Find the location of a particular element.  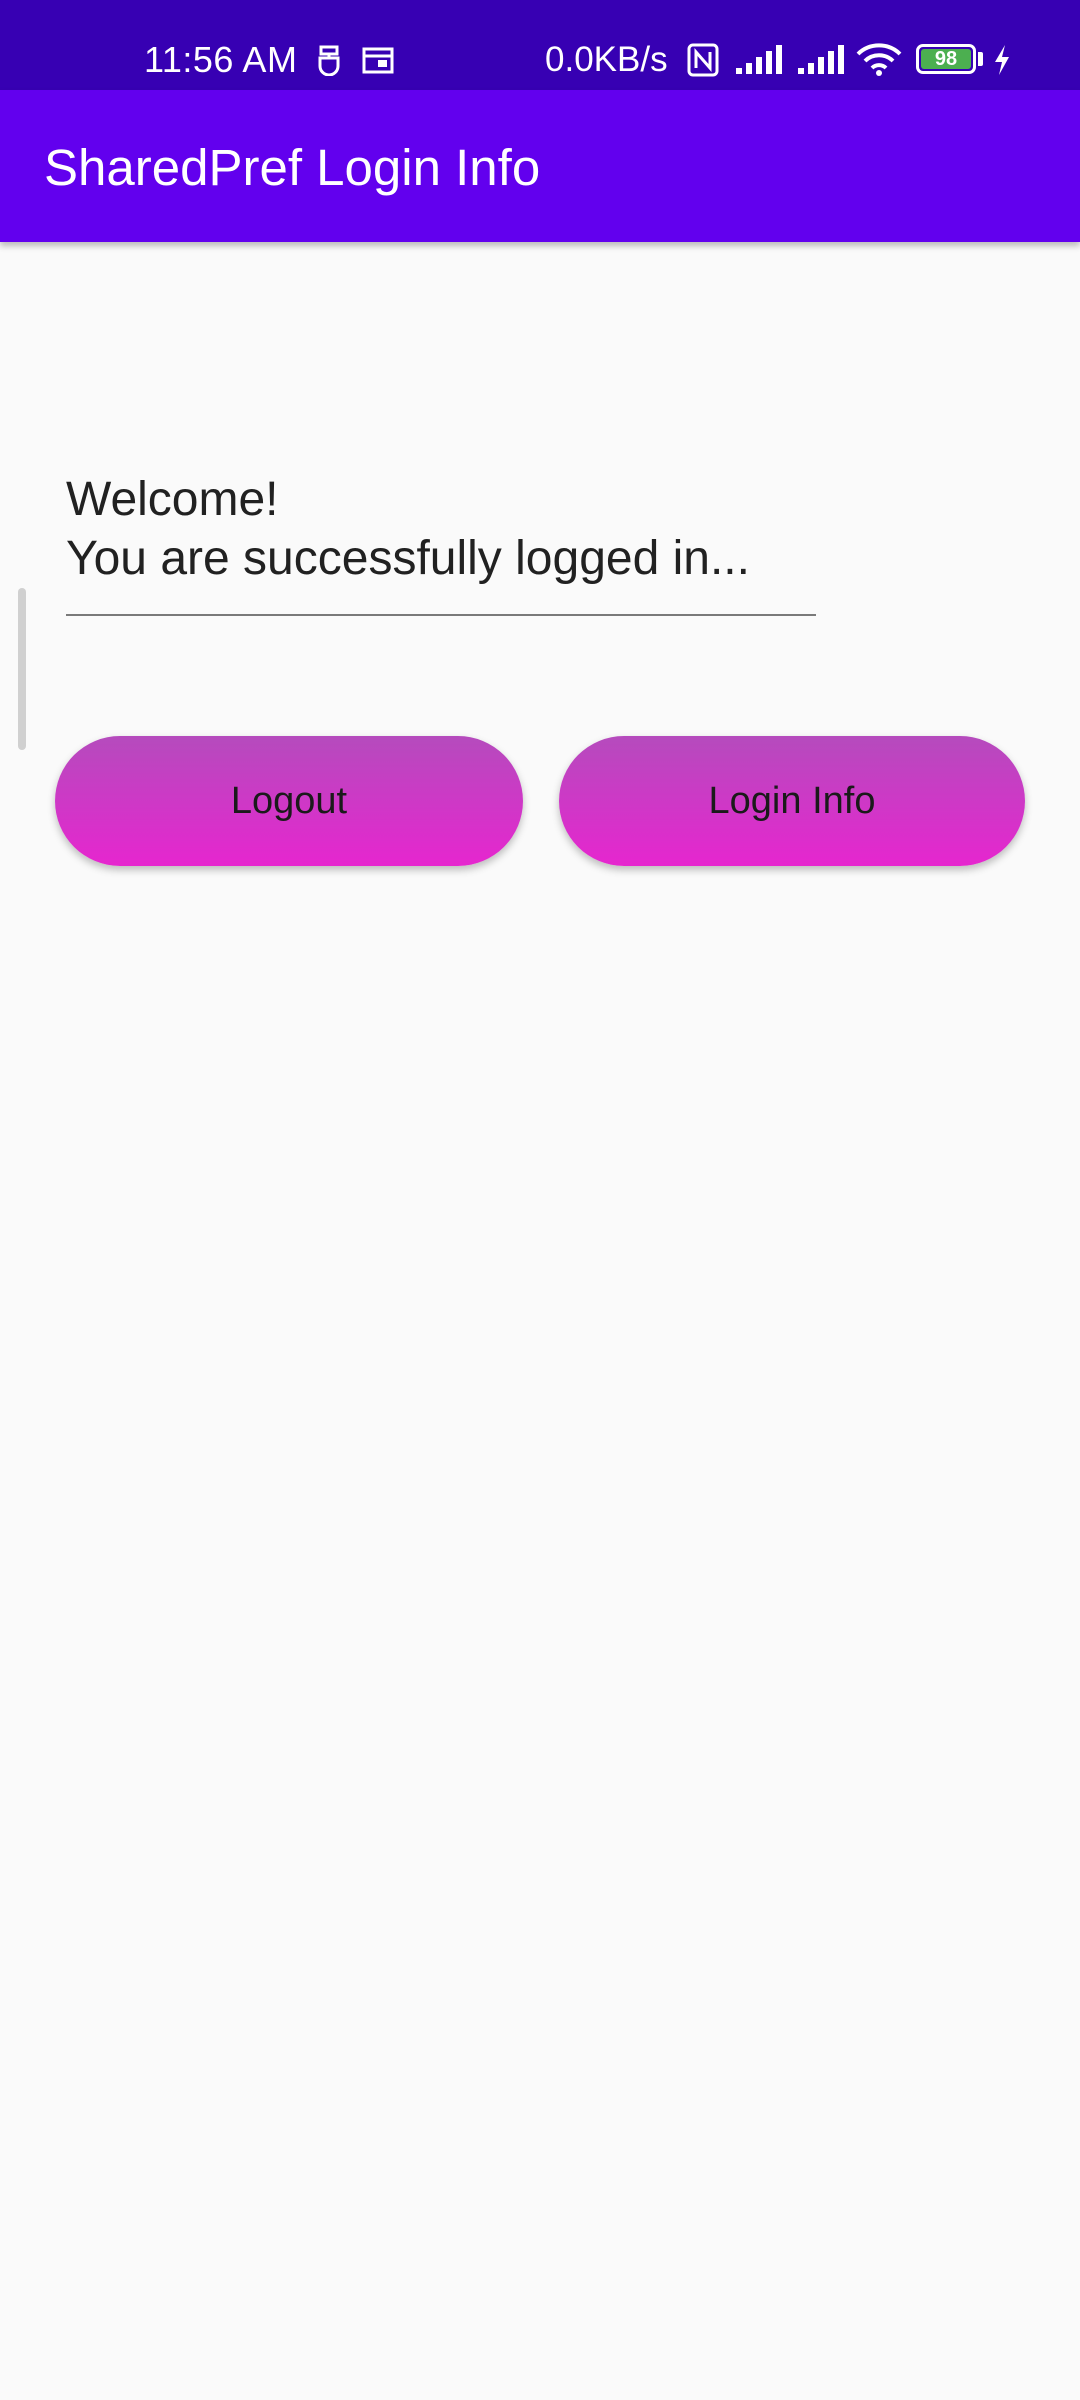

wifi-icon is located at coordinates (879, 59).